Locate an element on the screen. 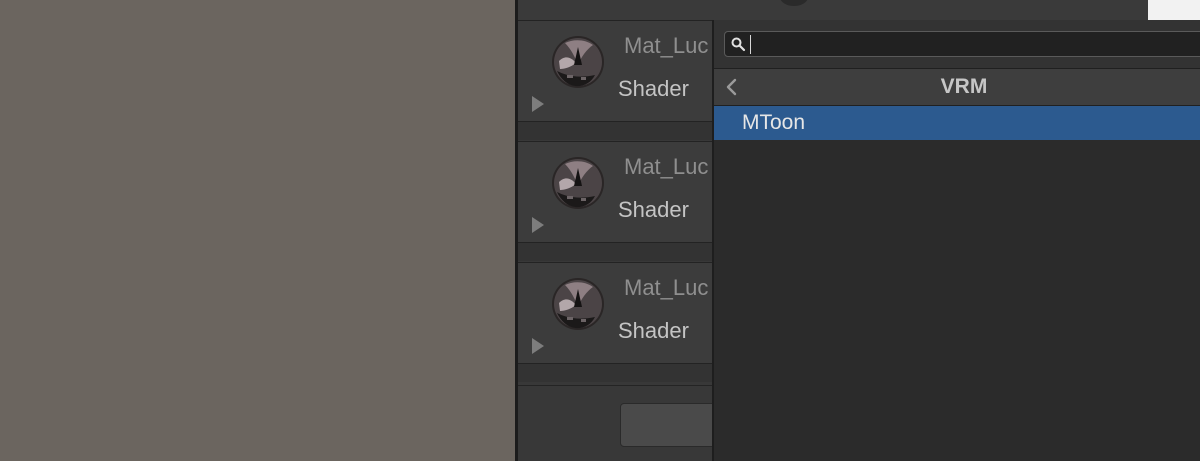 The image size is (1200, 461). toolbar-icon is located at coordinates (794, 3).